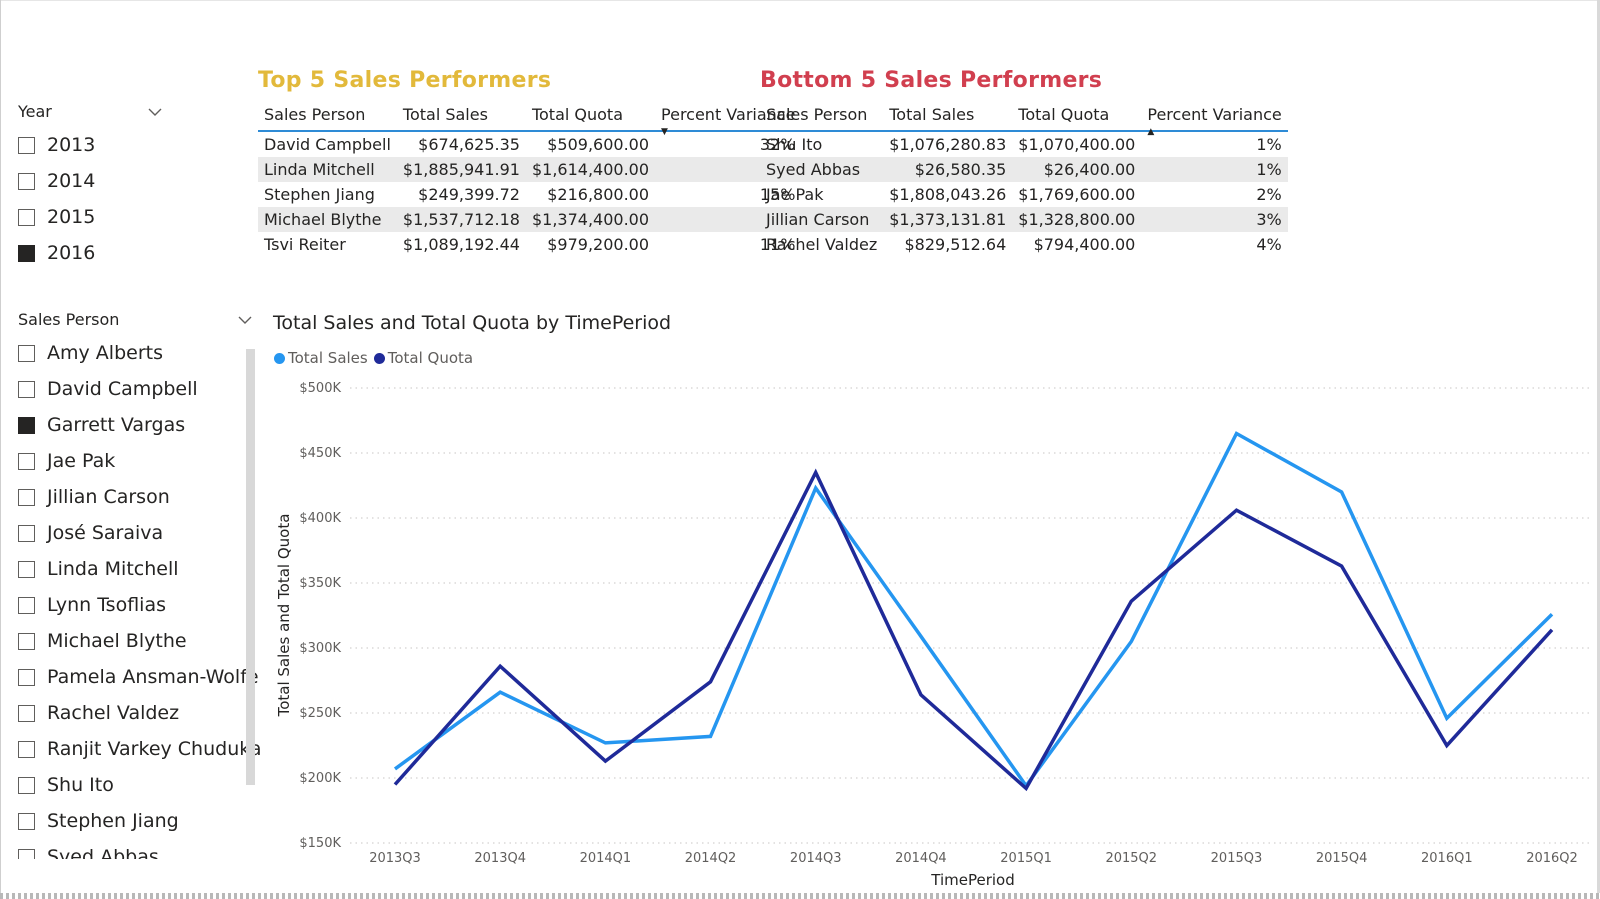  Describe the element at coordinates (921, 858) in the screenshot. I see `x-tick-label: 2014Q4` at that location.